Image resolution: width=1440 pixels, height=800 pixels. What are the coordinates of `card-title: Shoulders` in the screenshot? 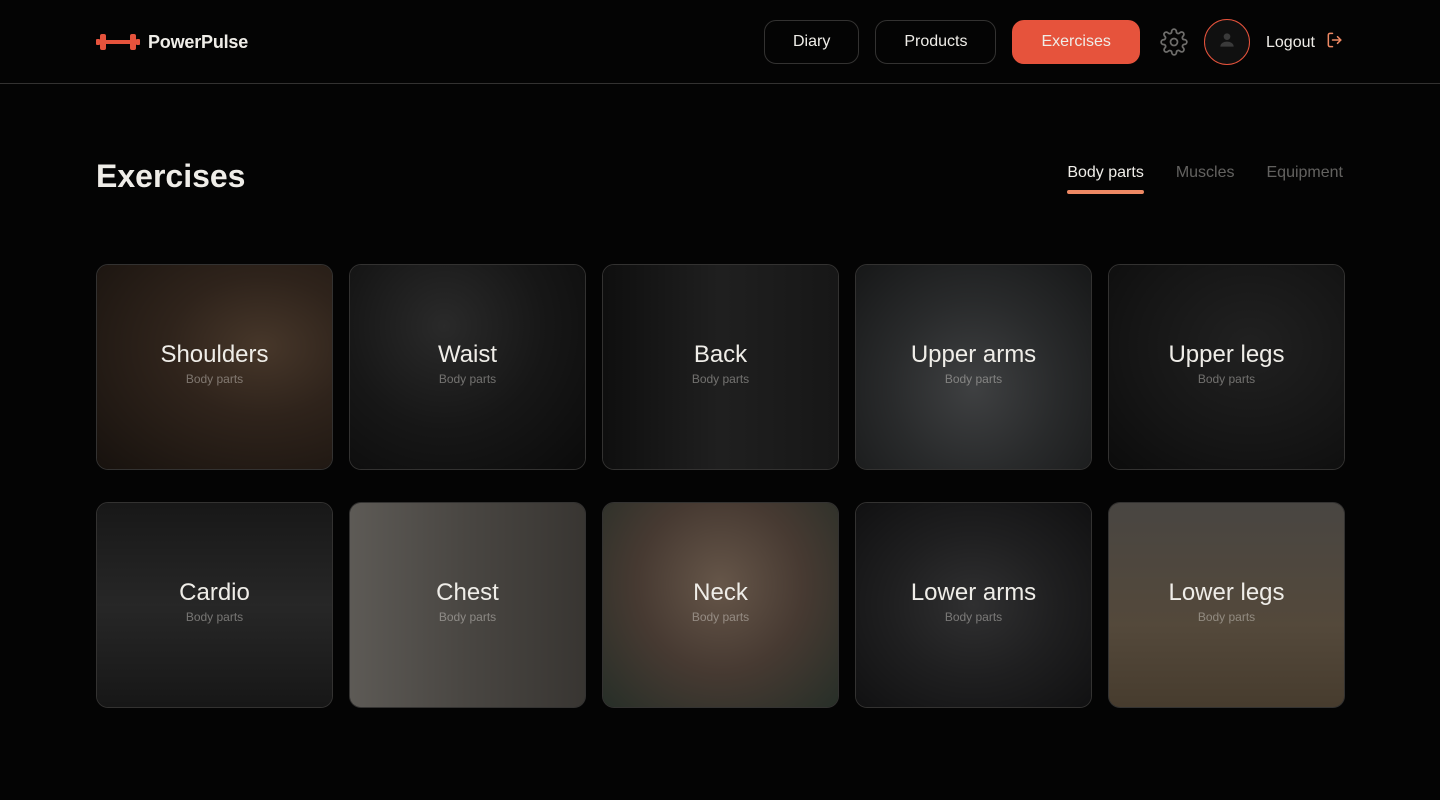 It's located at (214, 354).